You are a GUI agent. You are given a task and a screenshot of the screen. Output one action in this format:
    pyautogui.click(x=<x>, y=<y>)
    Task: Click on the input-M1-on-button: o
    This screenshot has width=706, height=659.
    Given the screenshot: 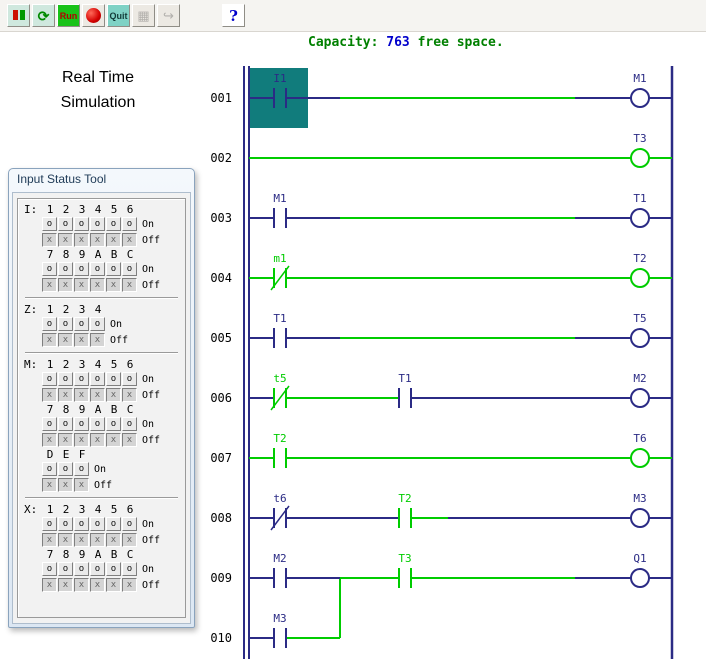 What is the action you would take?
    pyautogui.click(x=49, y=379)
    